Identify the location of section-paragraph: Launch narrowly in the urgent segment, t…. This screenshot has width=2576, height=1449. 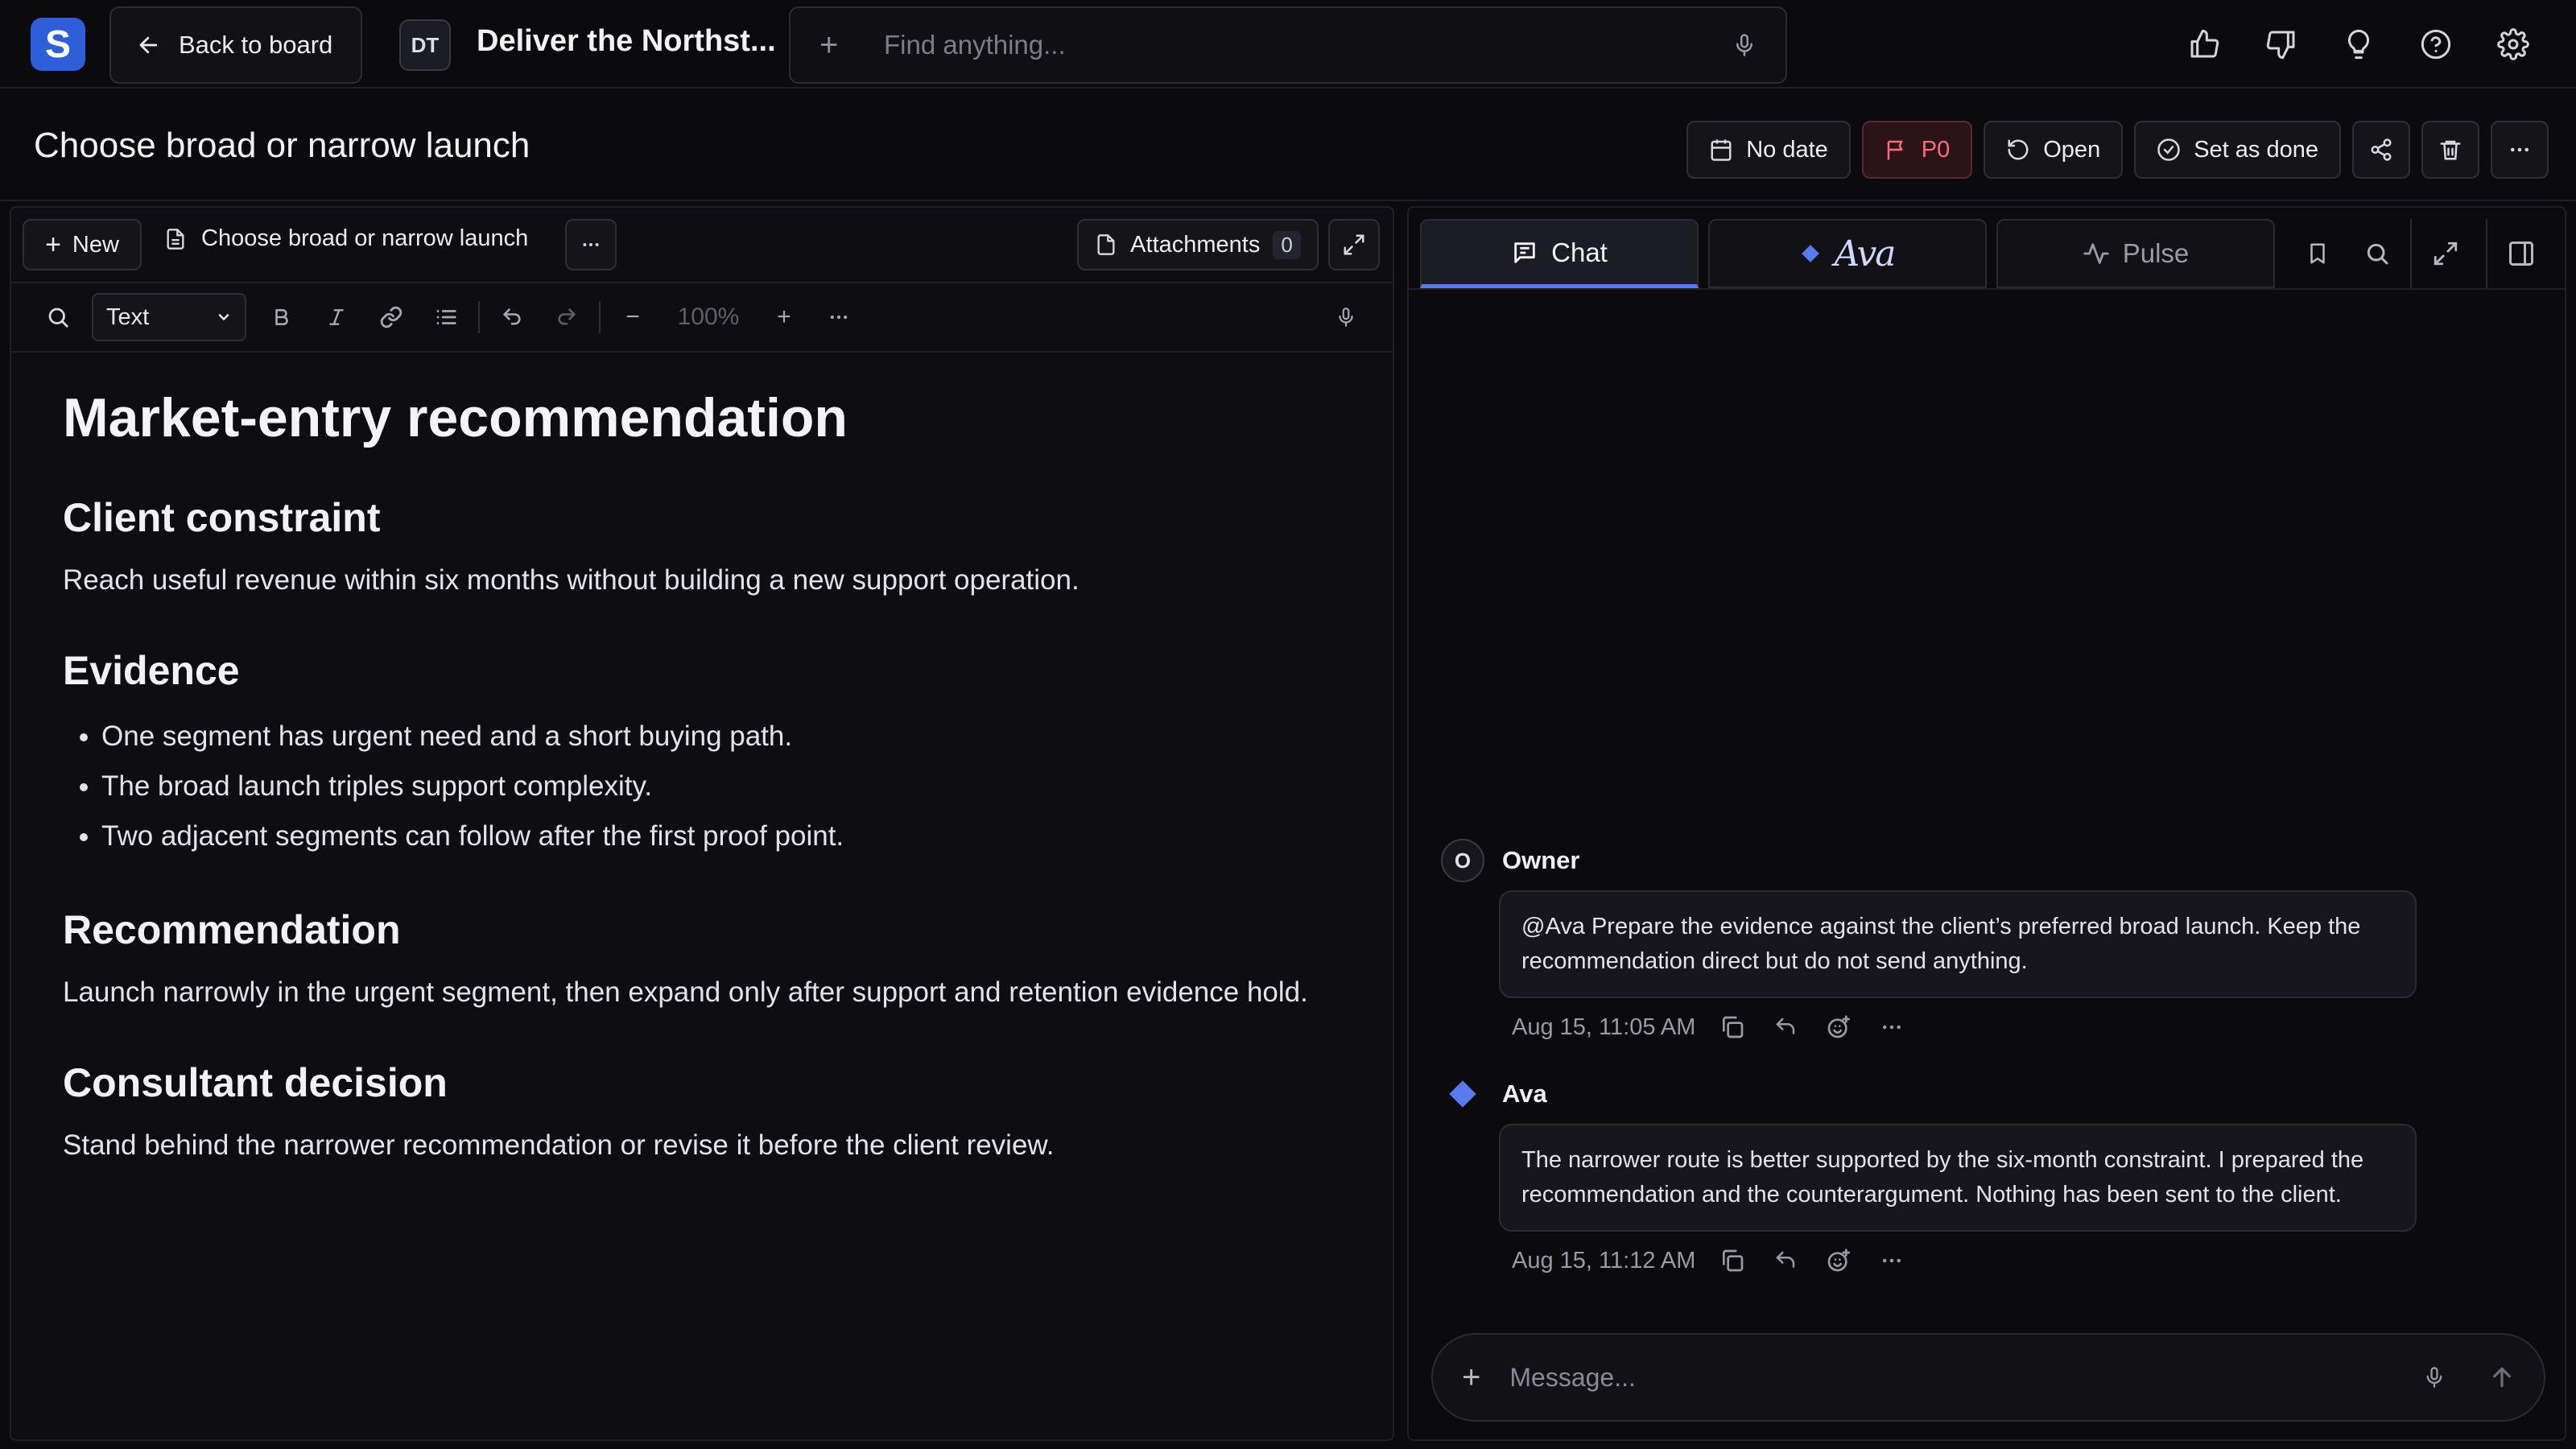
(685, 992).